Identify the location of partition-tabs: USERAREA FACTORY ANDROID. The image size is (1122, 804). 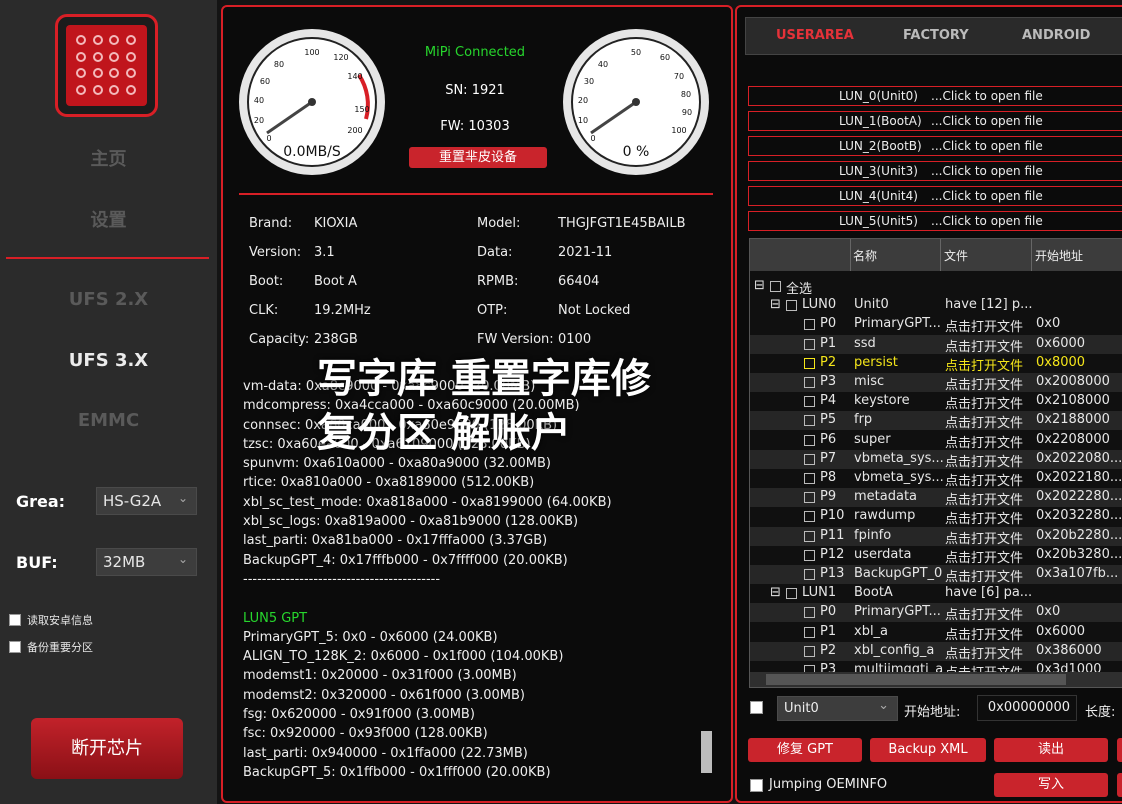
(933, 36).